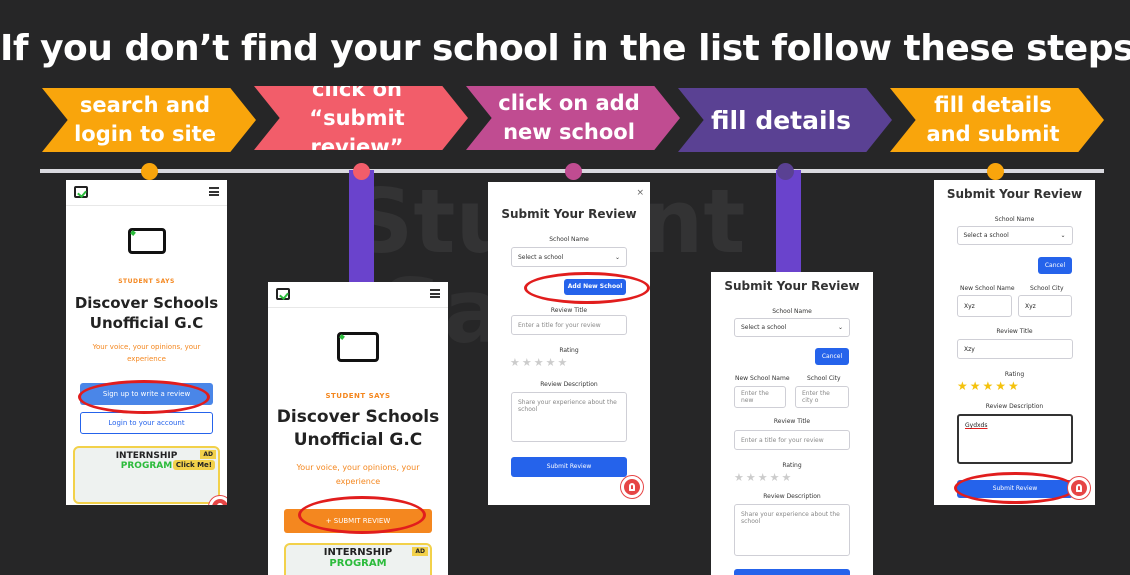 The image size is (1130, 575). I want to click on internship-ad: AD INTERNSHIP PROGRAM, so click(358, 559).